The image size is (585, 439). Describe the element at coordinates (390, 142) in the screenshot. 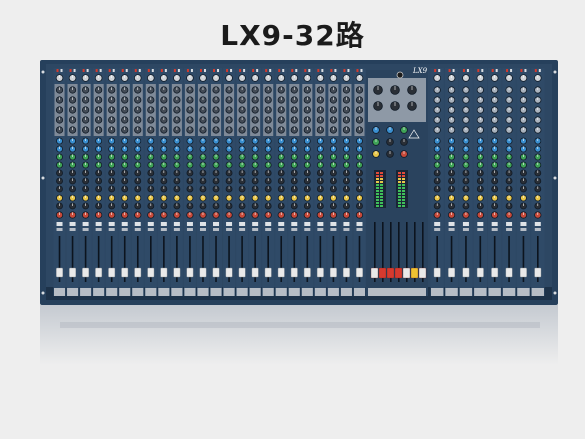

I see `master-aux-knob` at that location.